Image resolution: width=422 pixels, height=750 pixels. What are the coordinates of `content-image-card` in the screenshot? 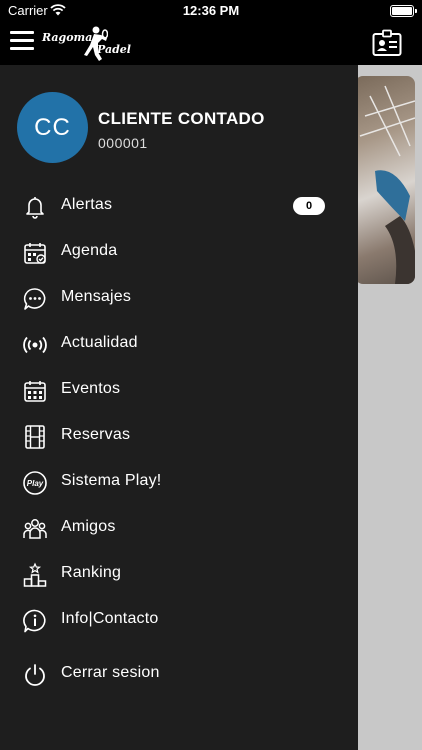 It's located at (385, 180).